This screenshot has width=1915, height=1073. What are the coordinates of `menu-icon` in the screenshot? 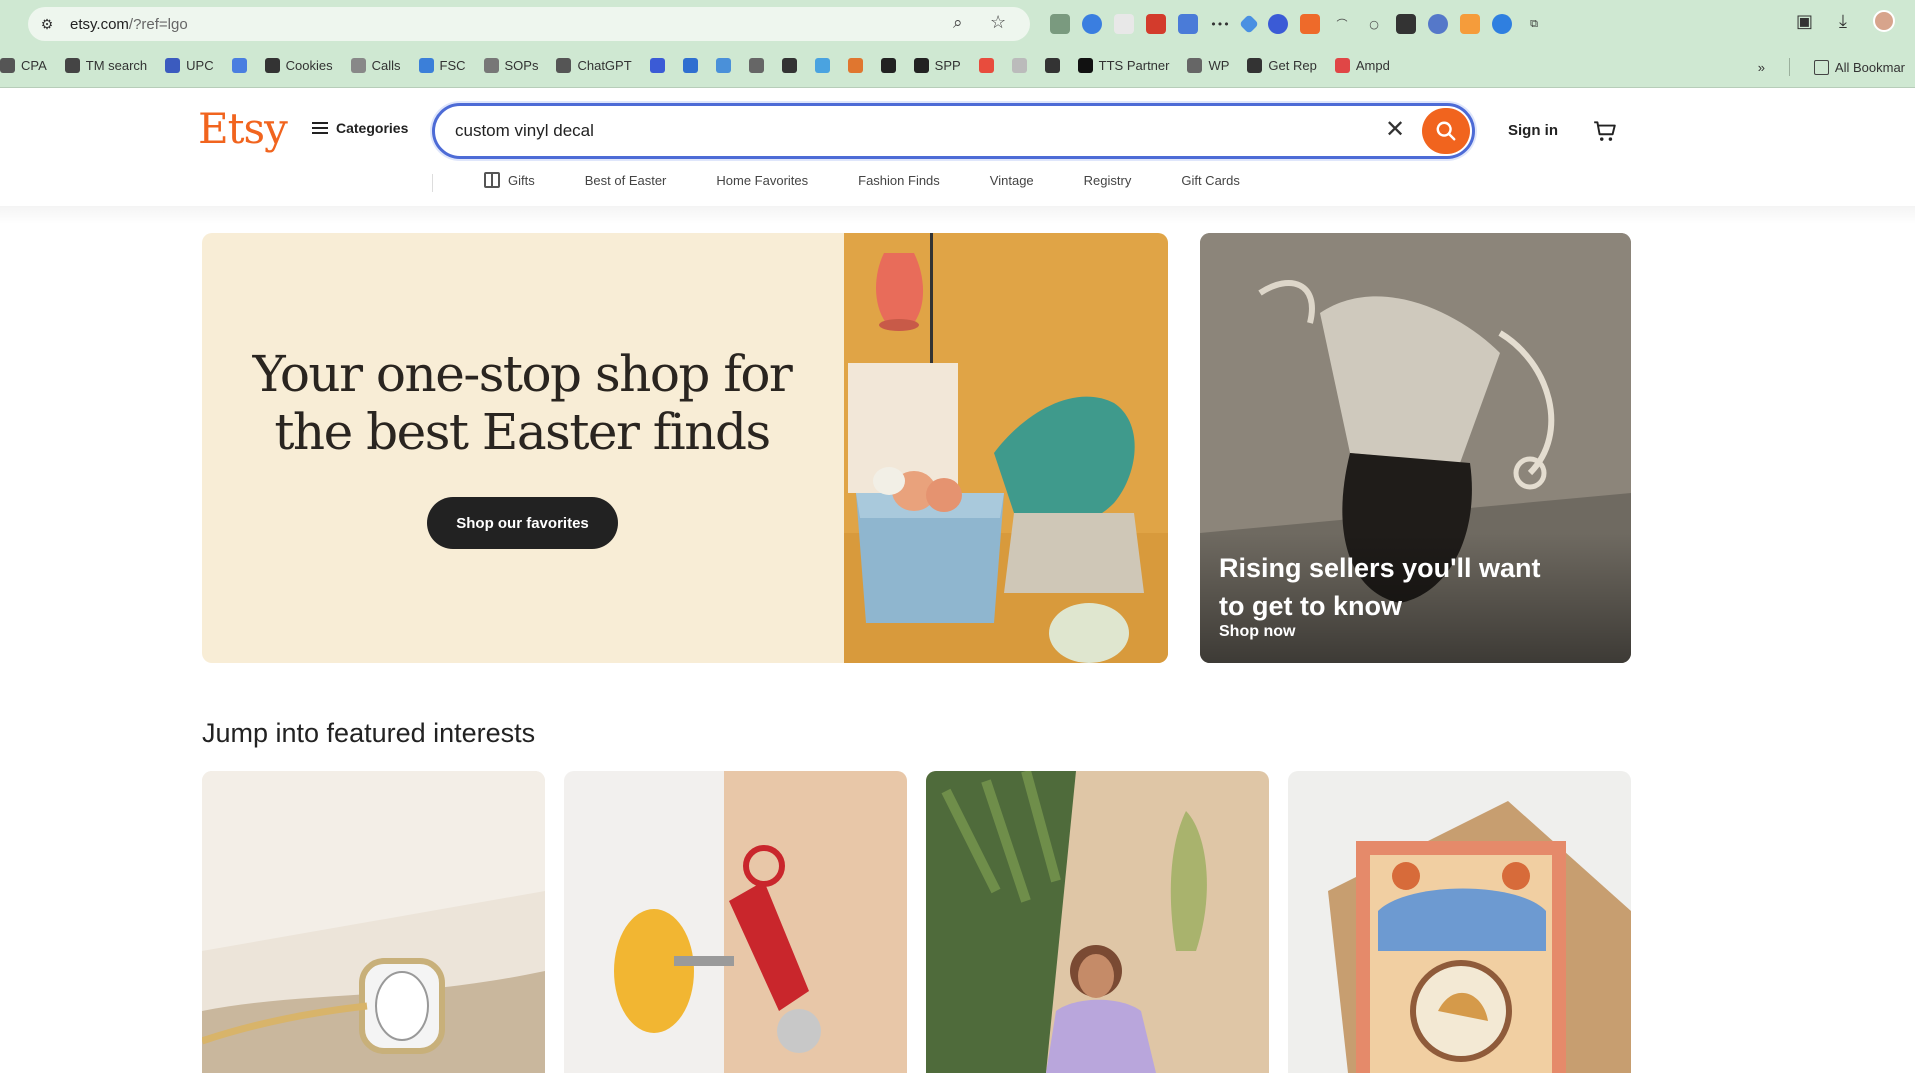 It's located at (320, 128).